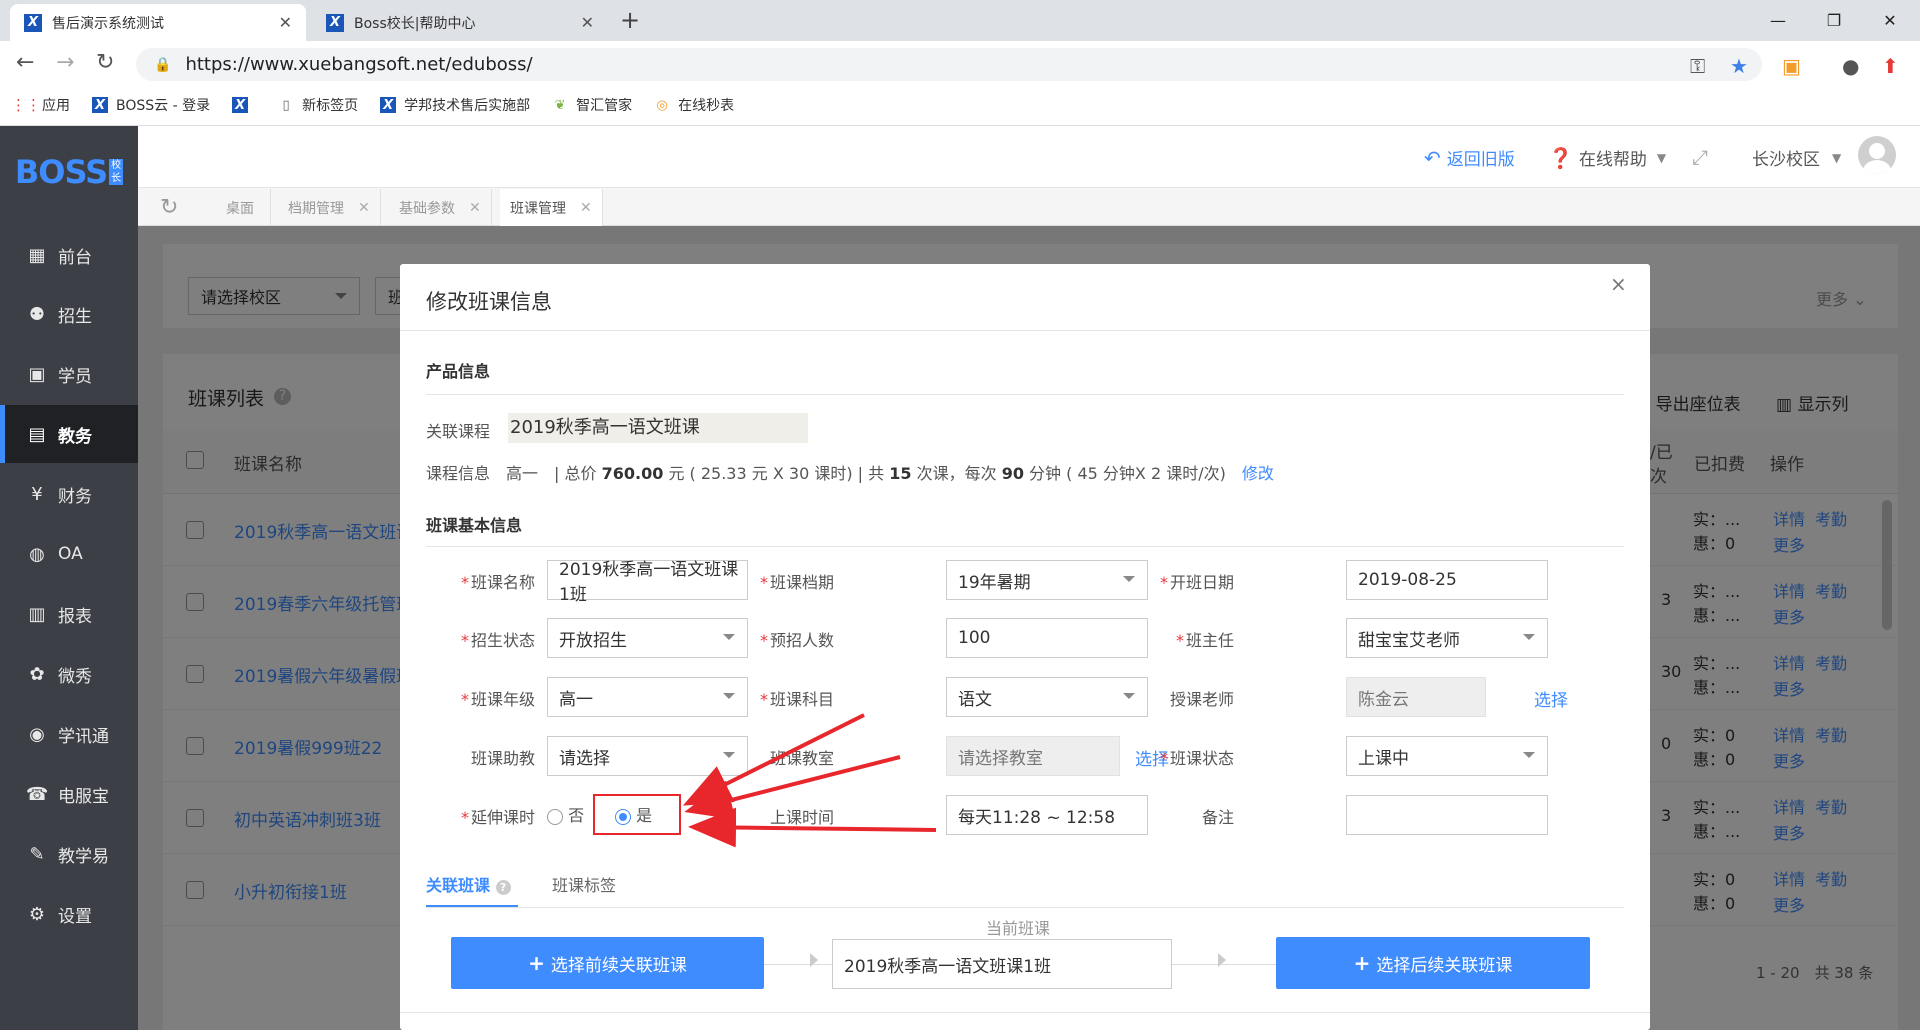 Image resolution: width=1920 pixels, height=1030 pixels. What do you see at coordinates (69, 614) in the screenshot?
I see `sidebar-item-reports: ▥ 报表` at bounding box center [69, 614].